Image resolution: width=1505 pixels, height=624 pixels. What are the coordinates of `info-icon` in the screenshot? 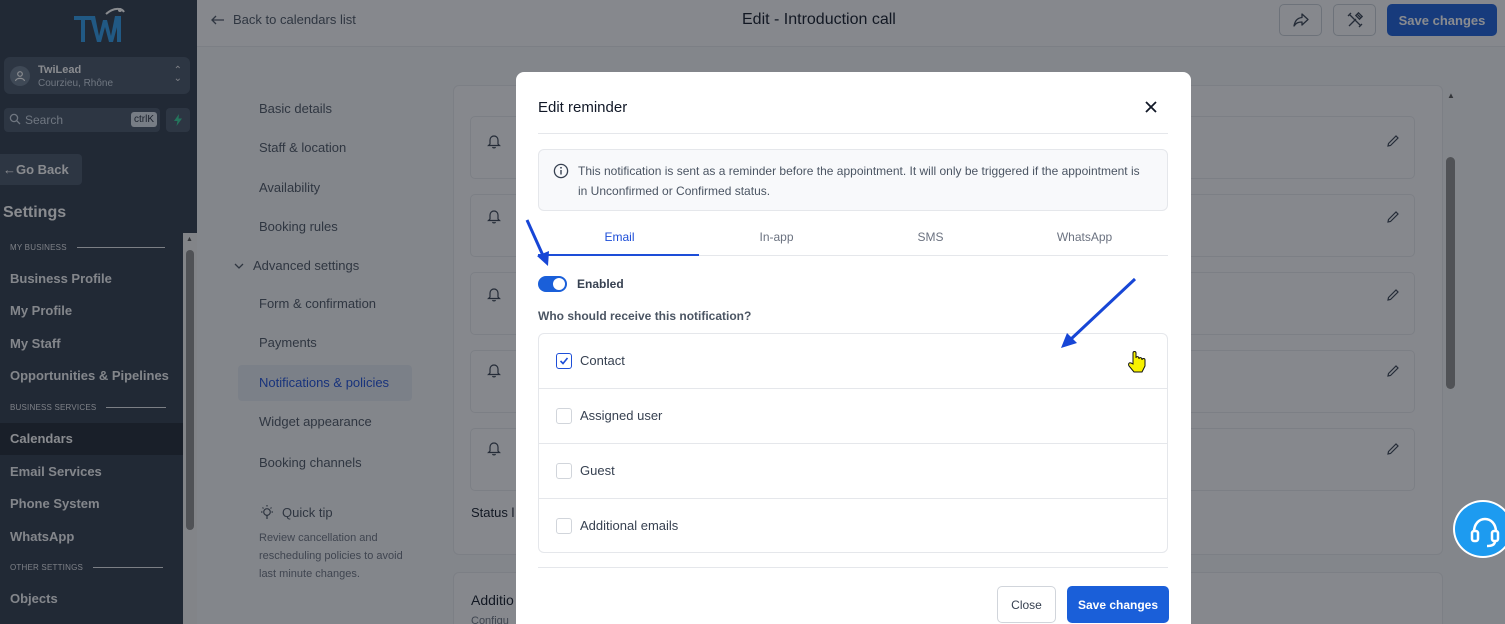 It's located at (561, 171).